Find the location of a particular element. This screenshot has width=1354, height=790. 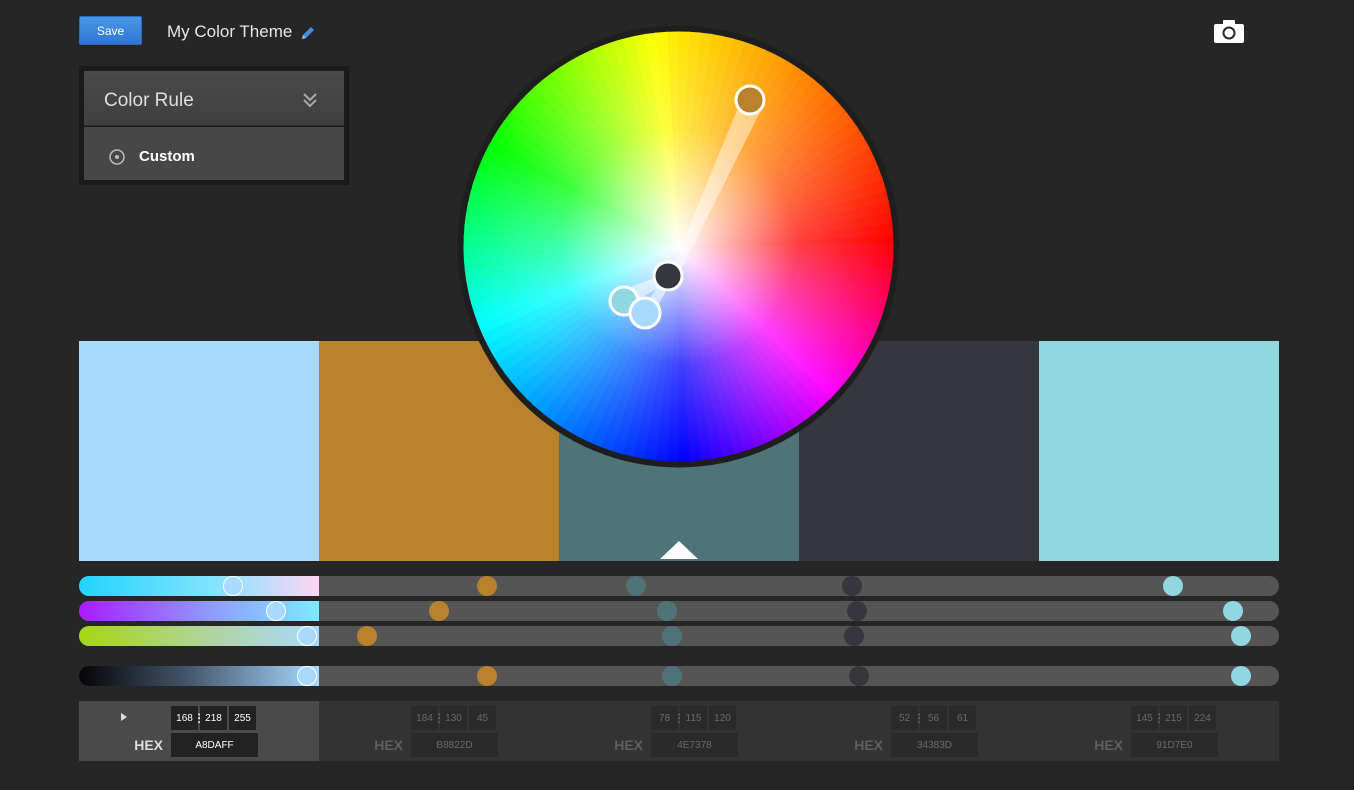

red-value-field: 52 is located at coordinates (904, 718).